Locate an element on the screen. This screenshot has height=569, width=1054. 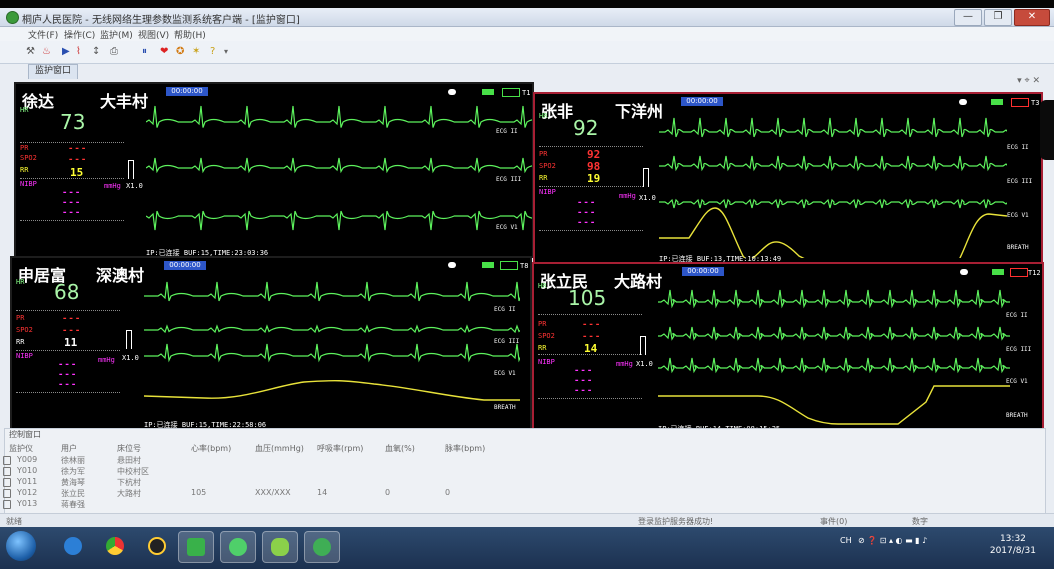
table-cell: 105 is located at coordinates (198, 492).